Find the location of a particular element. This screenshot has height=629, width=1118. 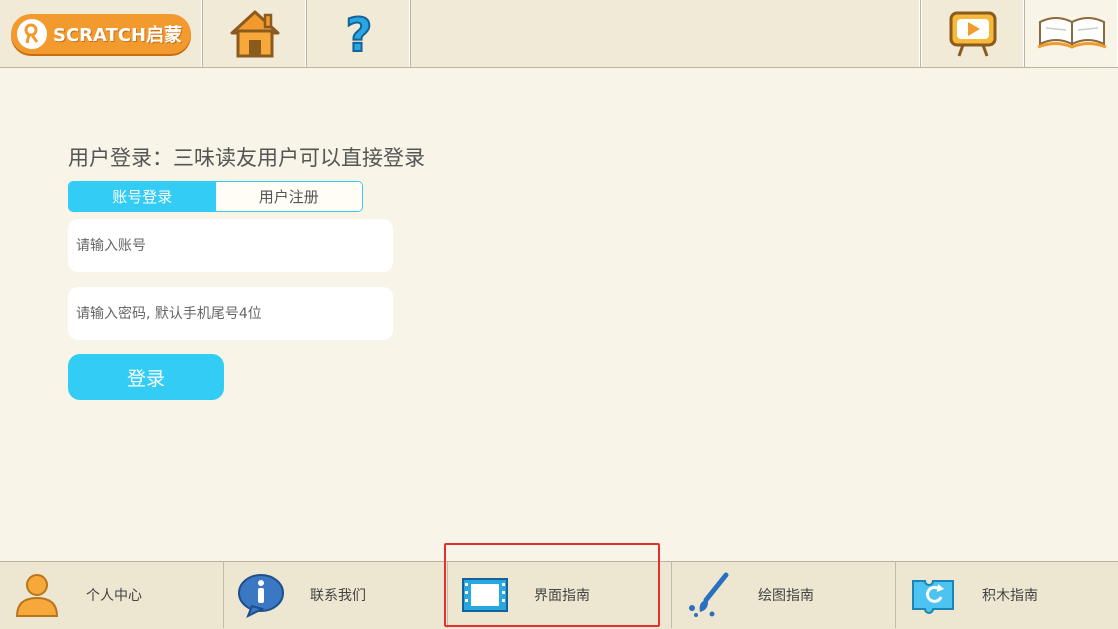

nav-contact-us: 联系我们 is located at coordinates (336, 595).